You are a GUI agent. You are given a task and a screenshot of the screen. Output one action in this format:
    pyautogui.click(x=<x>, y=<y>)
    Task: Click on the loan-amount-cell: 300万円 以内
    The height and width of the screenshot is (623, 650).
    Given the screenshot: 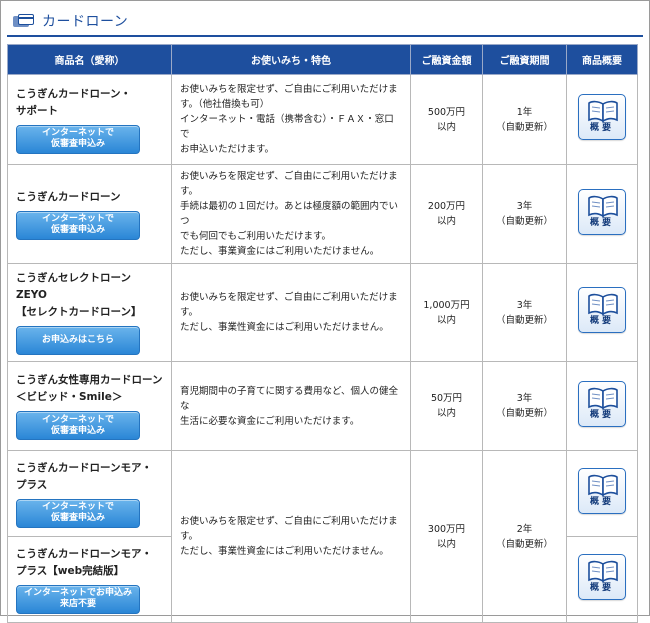 What is the action you would take?
    pyautogui.click(x=446, y=536)
    